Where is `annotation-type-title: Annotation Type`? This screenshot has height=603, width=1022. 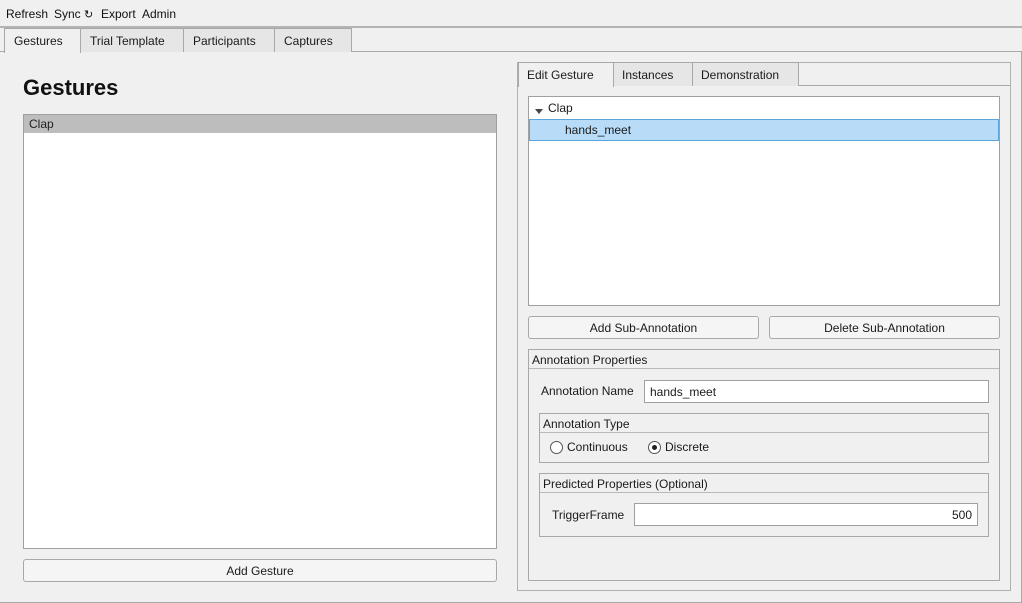
annotation-type-title: Annotation Type is located at coordinates (764, 423).